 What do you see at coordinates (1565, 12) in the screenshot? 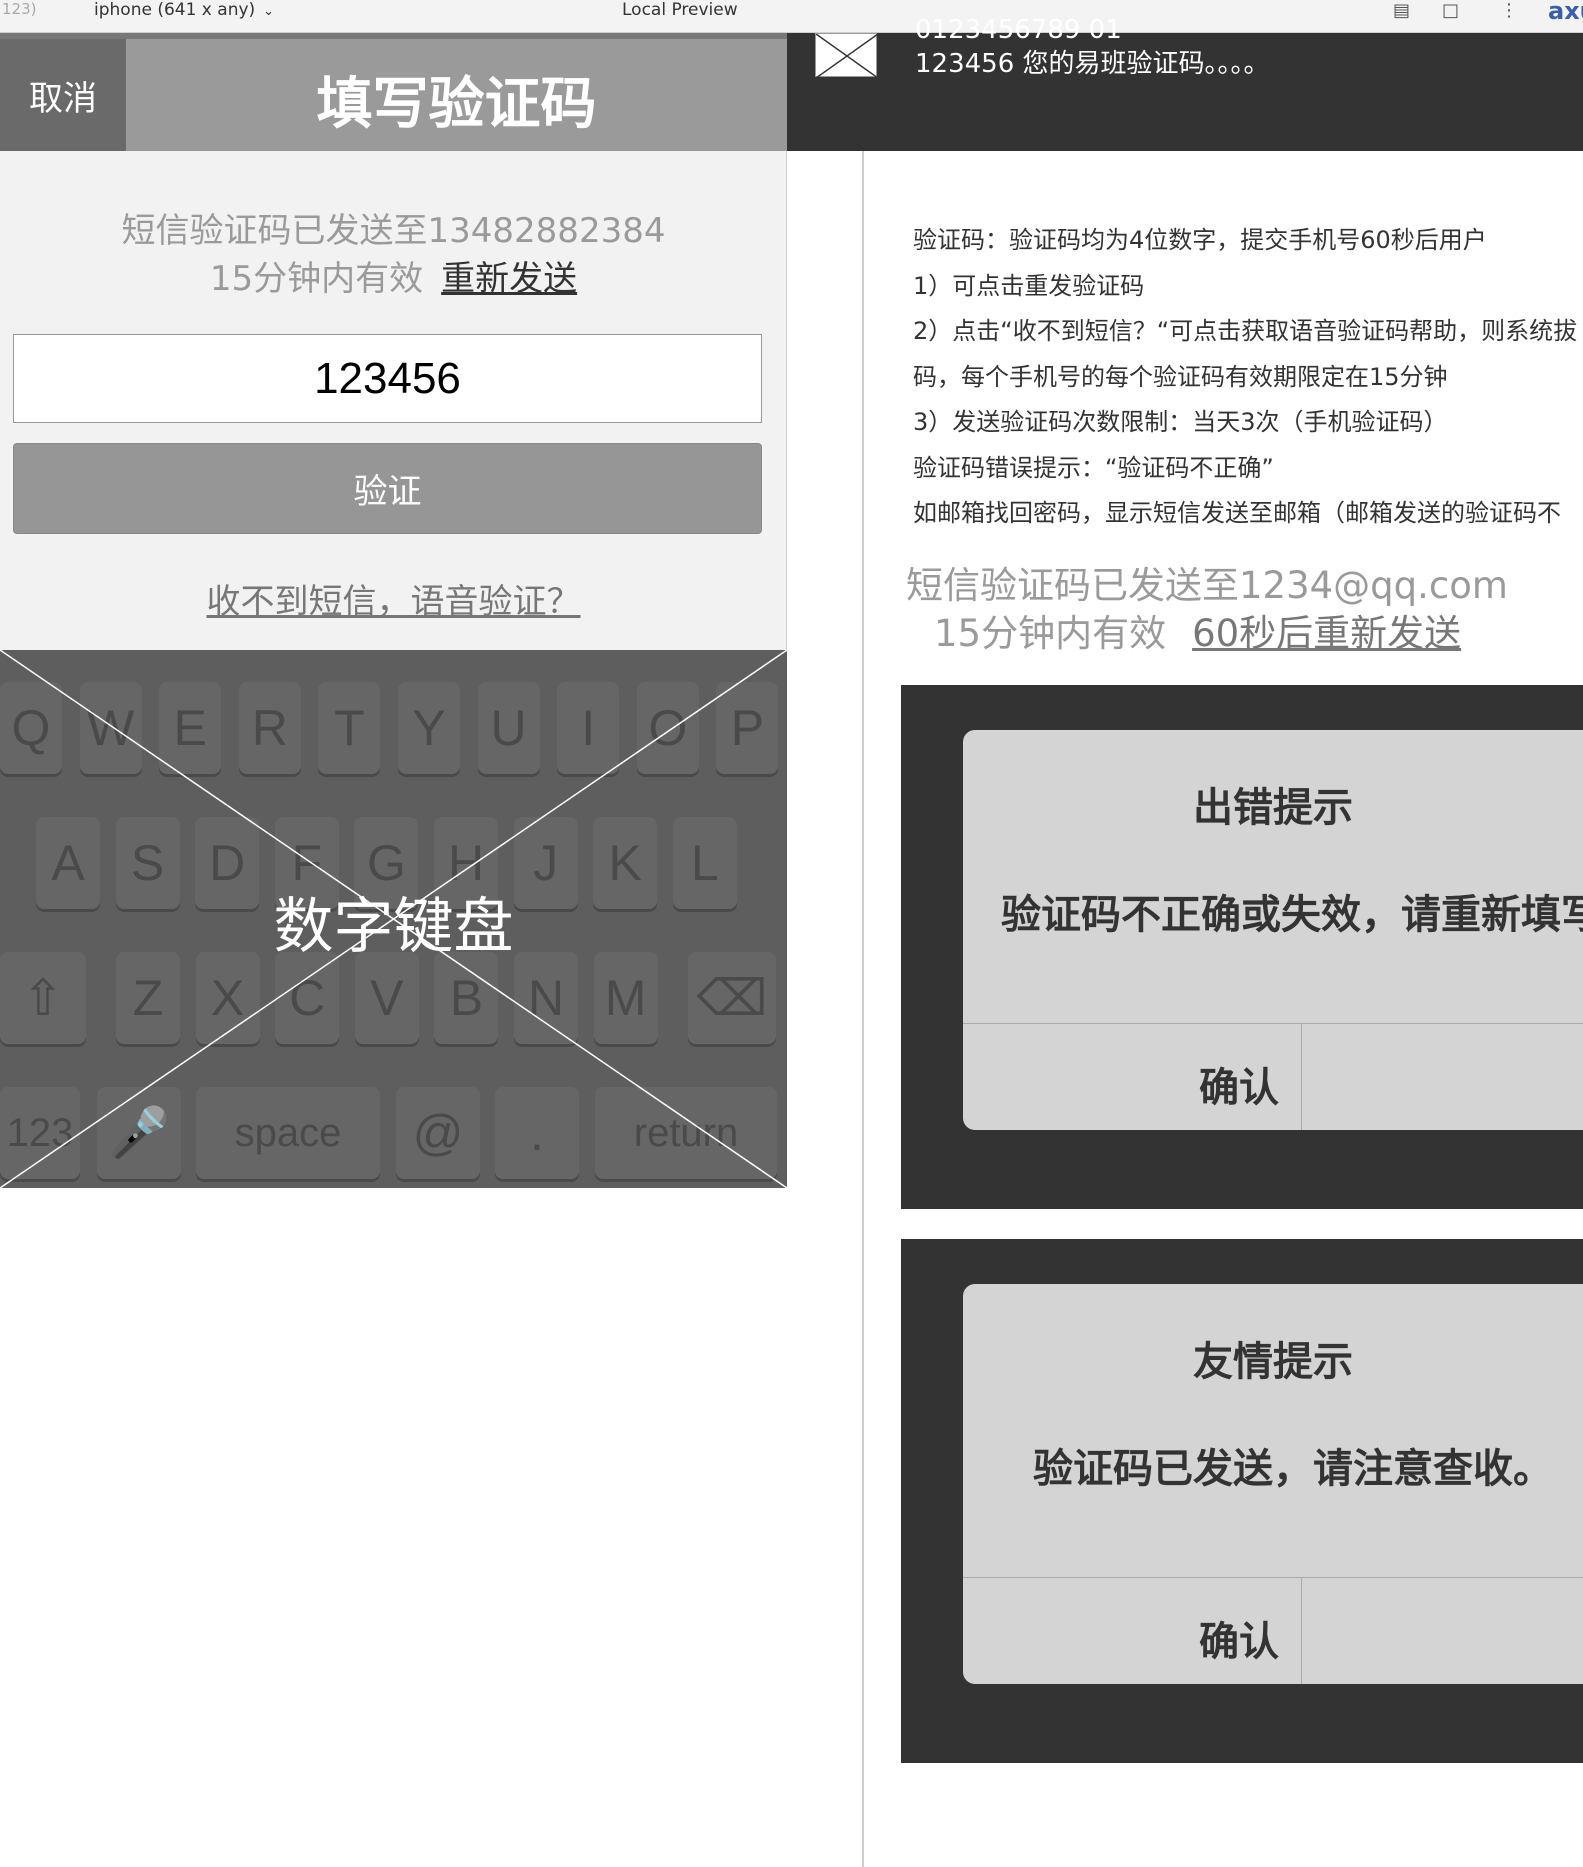
I see `brand-logo: axu` at bounding box center [1565, 12].